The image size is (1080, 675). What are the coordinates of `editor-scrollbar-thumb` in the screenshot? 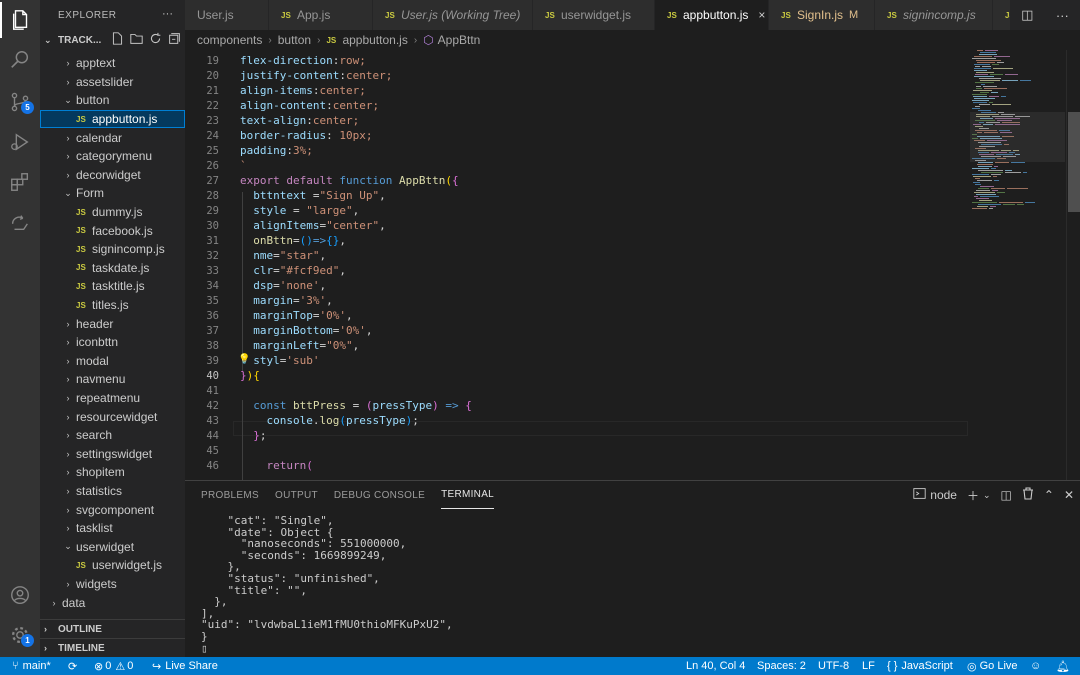 It's located at (1074, 162).